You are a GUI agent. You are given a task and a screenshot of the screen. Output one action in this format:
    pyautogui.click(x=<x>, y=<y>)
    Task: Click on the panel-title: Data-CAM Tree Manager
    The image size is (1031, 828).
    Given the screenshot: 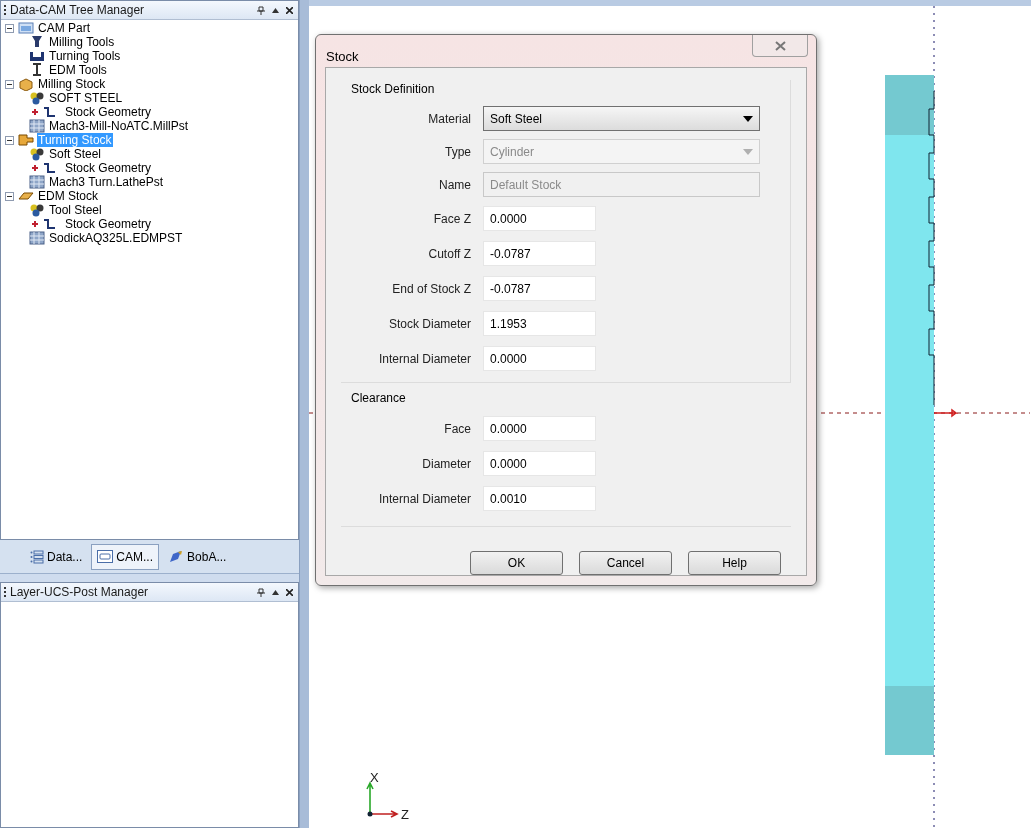 What is the action you would take?
    pyautogui.click(x=78, y=10)
    